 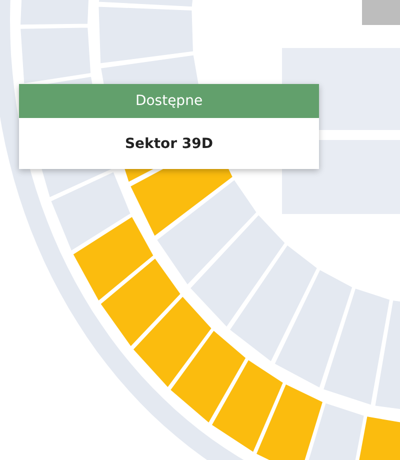 What do you see at coordinates (169, 144) in the screenshot?
I see `sector-label: Sektor 39D` at bounding box center [169, 144].